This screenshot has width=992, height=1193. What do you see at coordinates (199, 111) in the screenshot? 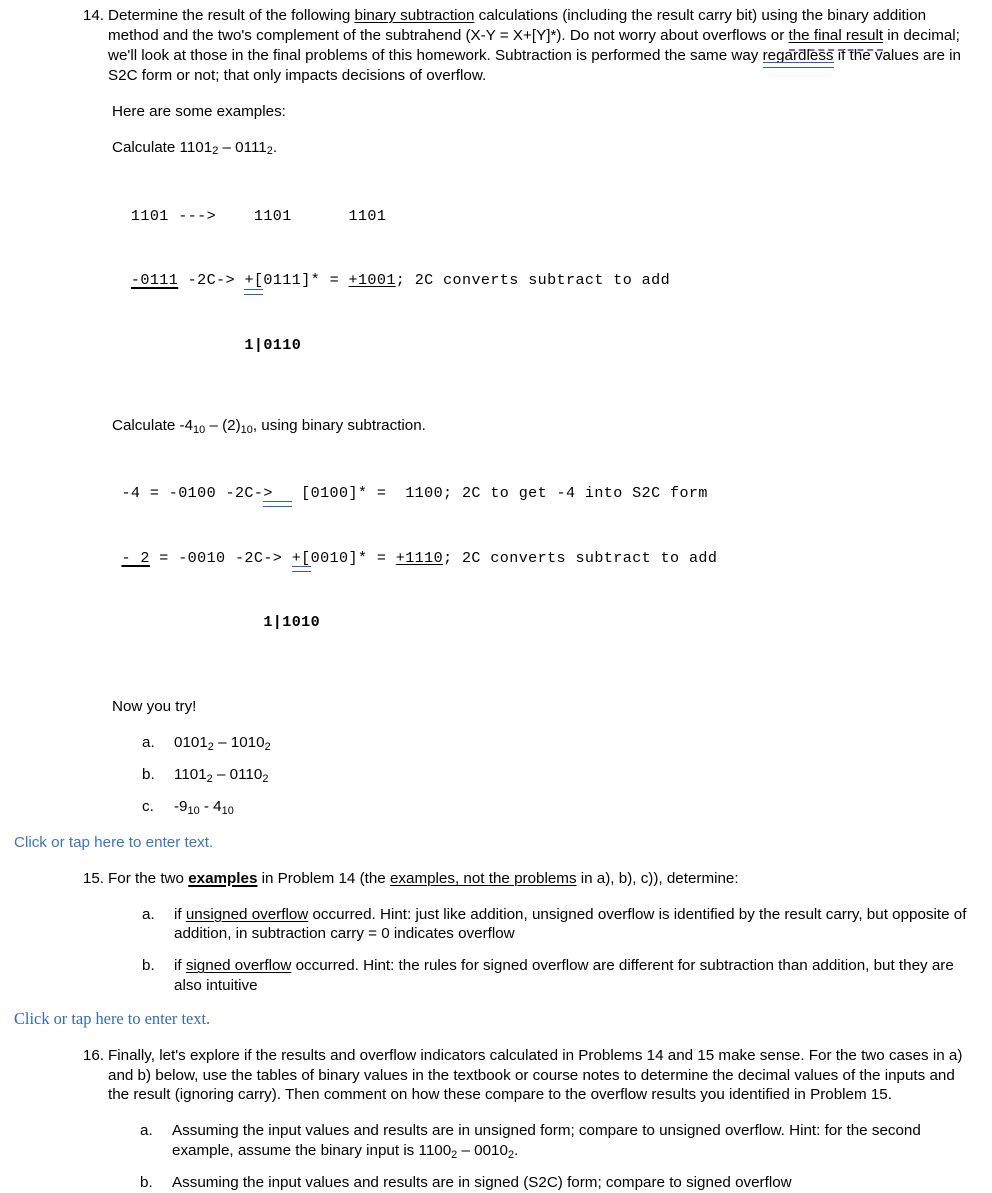
I see `examples-intro: Here are some examples:` at bounding box center [199, 111].